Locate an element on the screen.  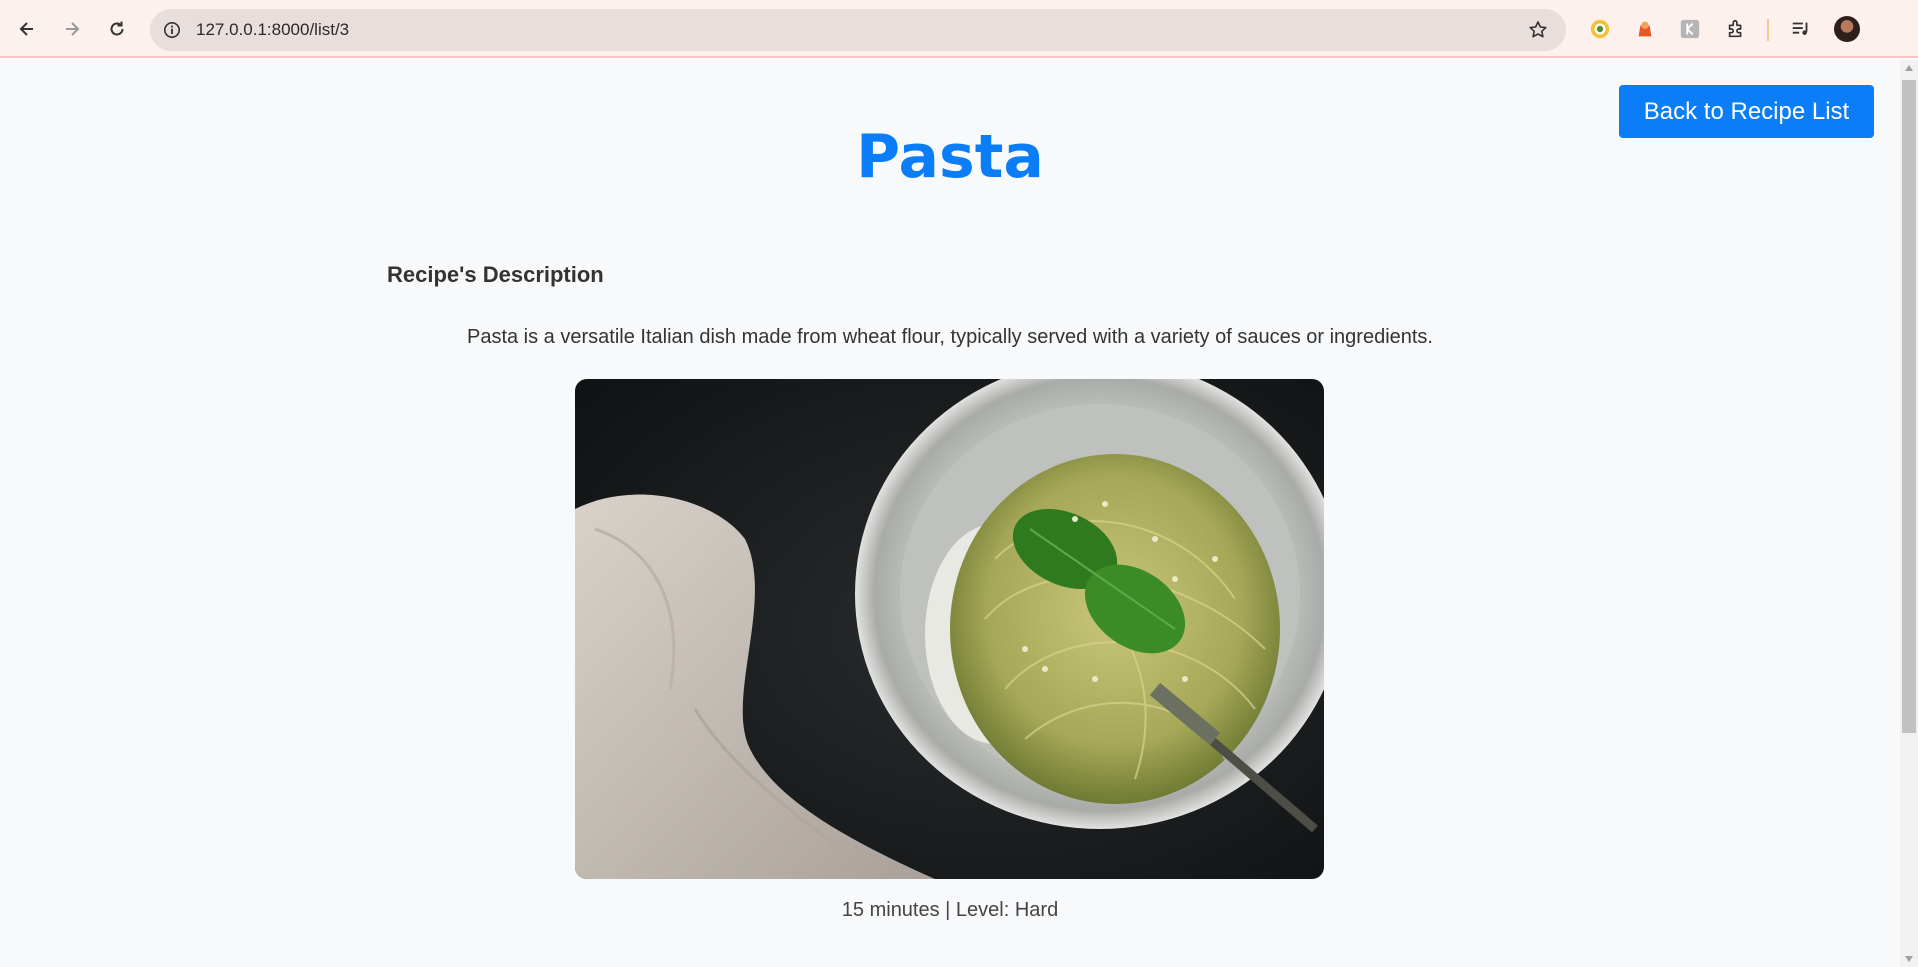
reload-button is located at coordinates (117, 29).